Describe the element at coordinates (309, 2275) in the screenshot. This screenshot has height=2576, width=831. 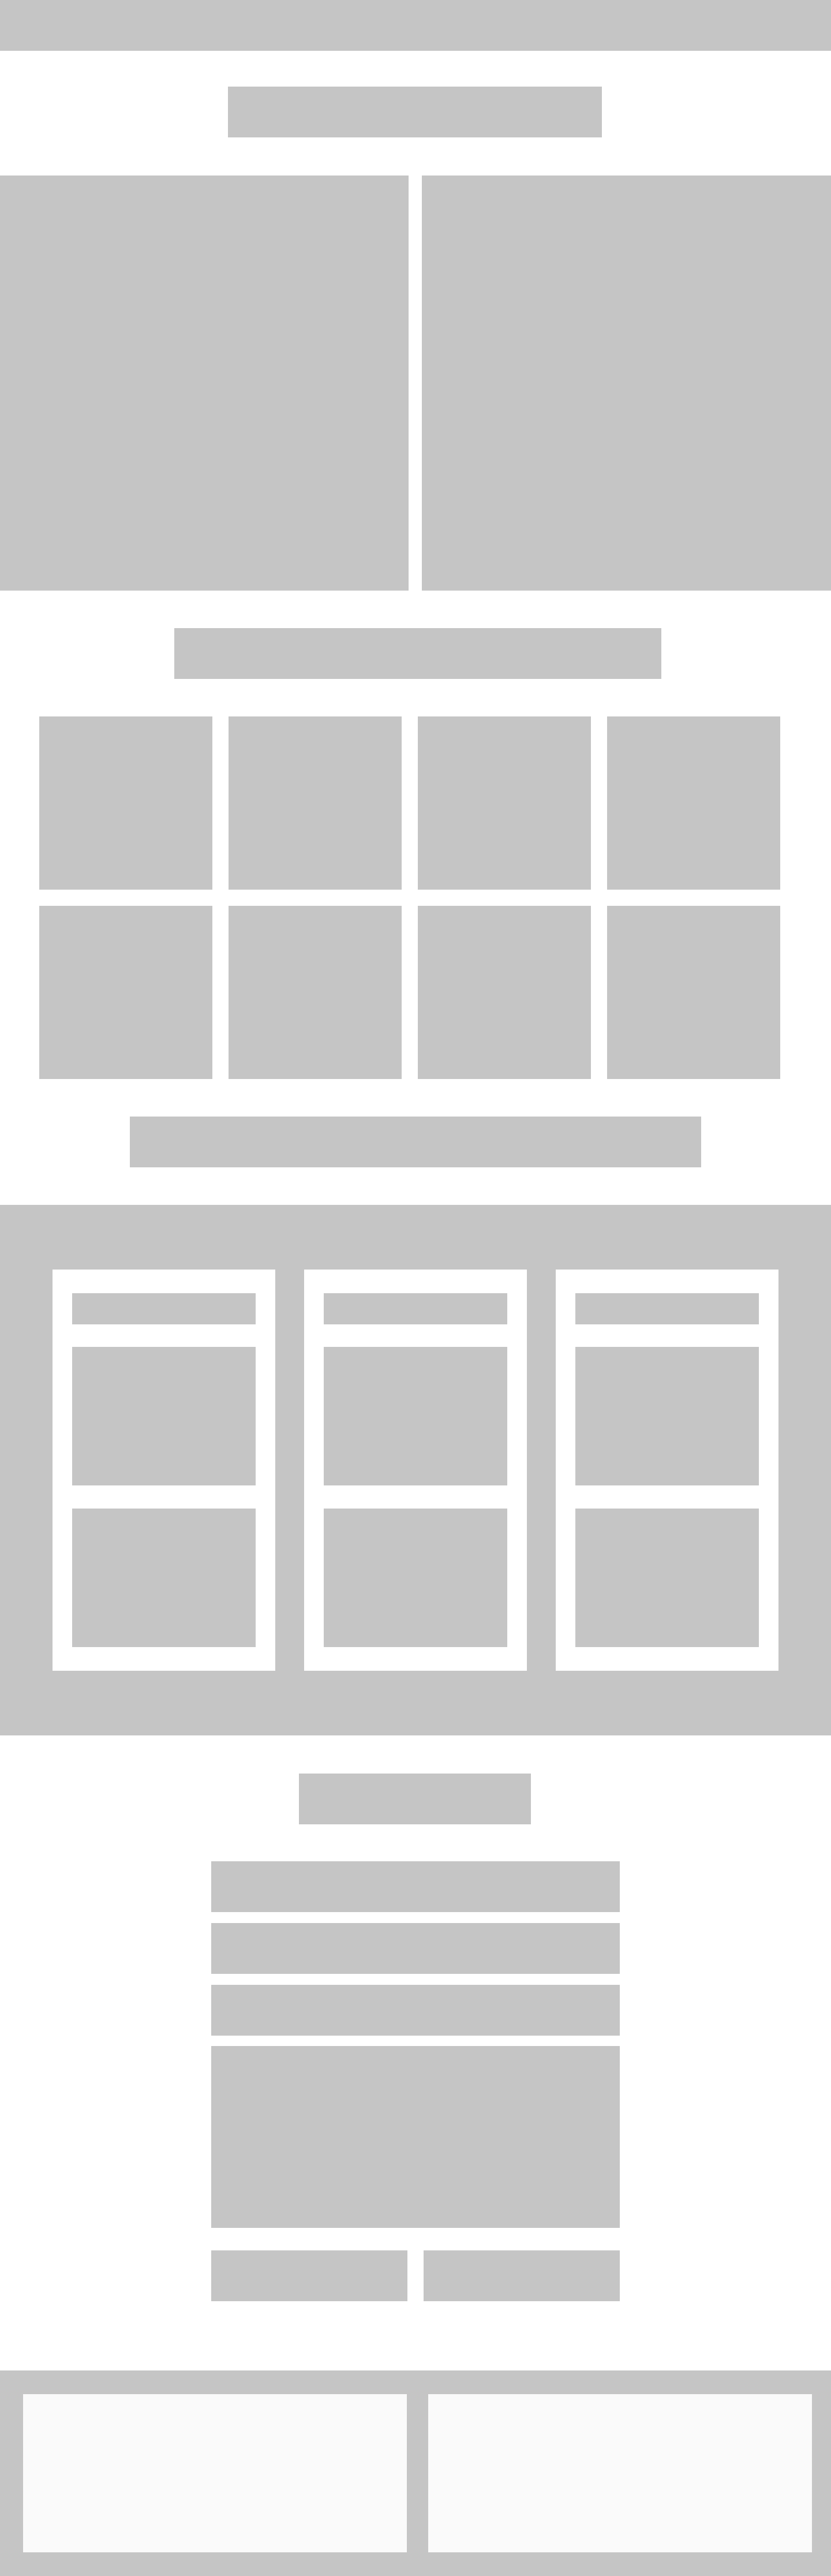
I see `secondary-button` at that location.